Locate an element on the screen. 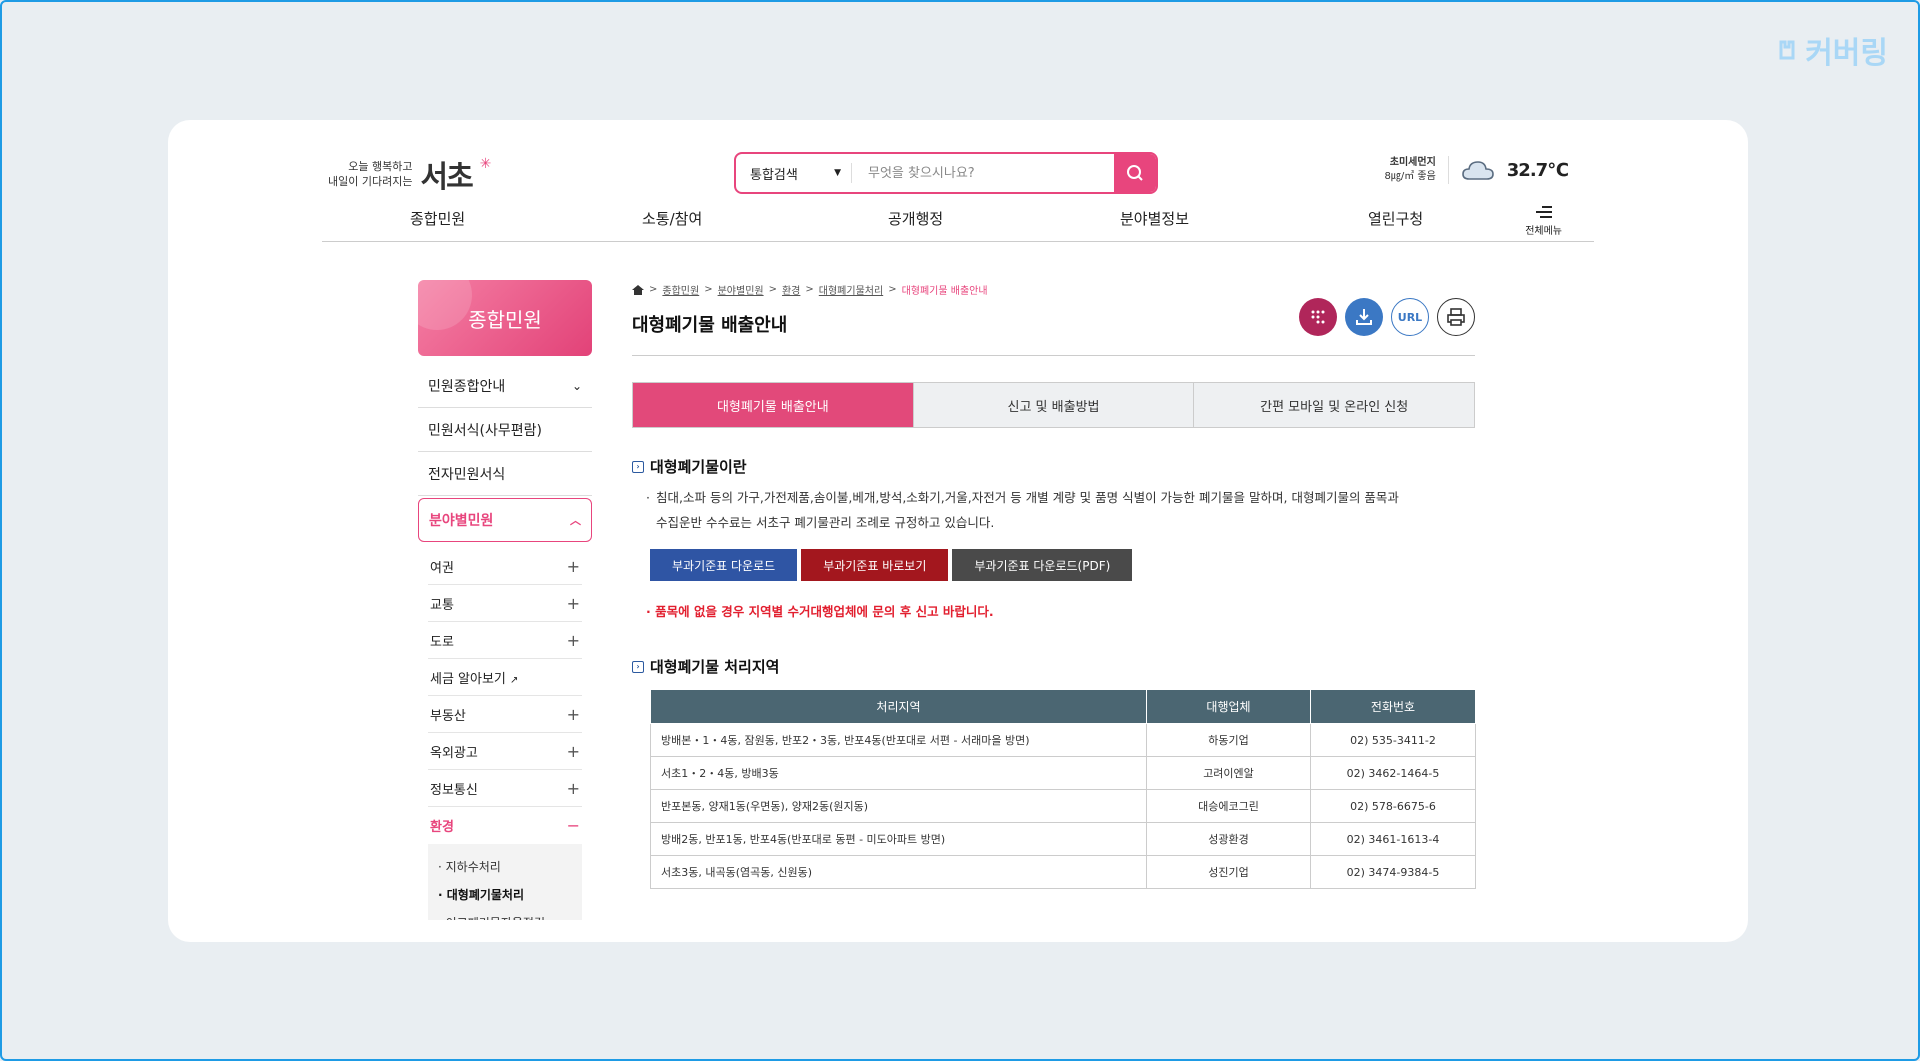 This screenshot has width=1920, height=1061. gnb-item-field-info: 분야별정보 is located at coordinates (1154, 218).